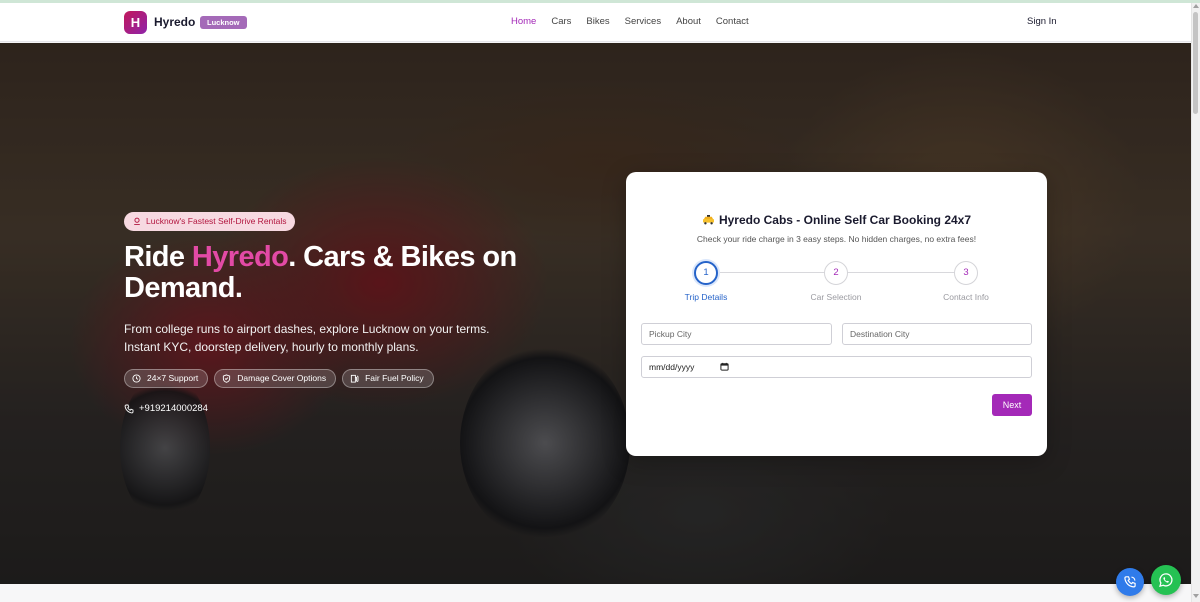 The height and width of the screenshot is (602, 1200). Describe the element at coordinates (137, 221) in the screenshot. I see `location-pin-icon` at that location.